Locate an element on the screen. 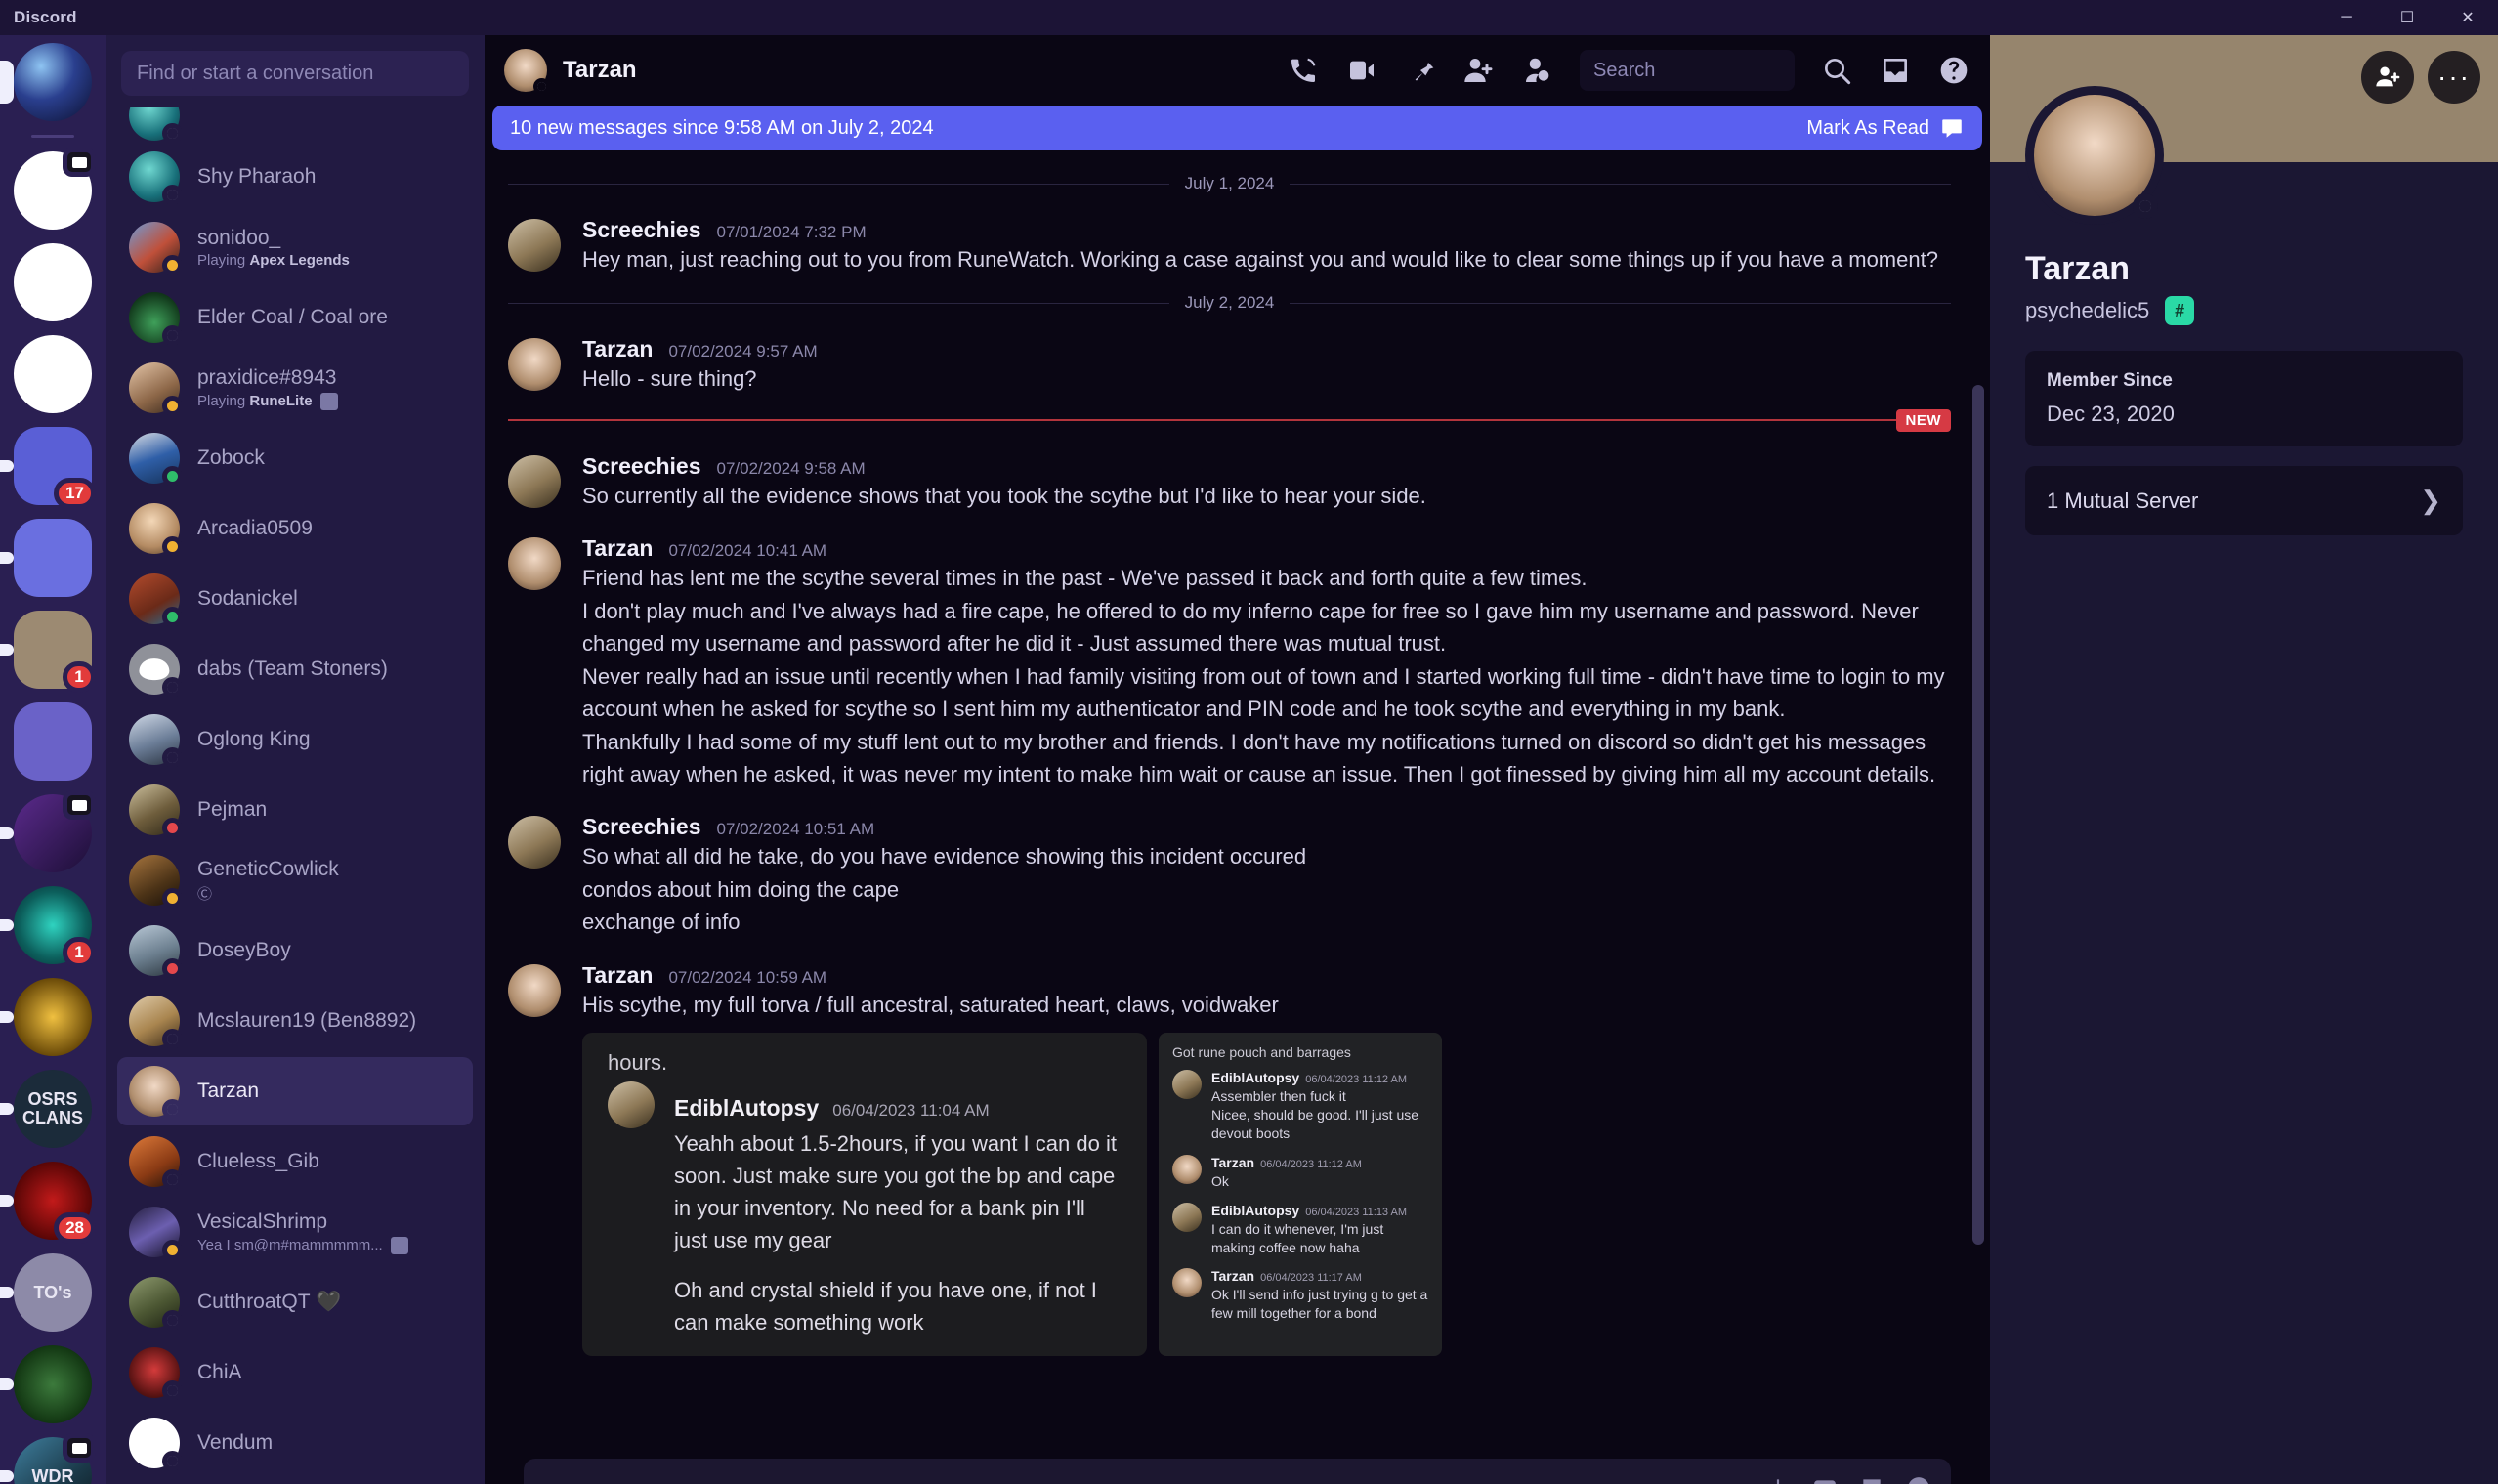 The height and width of the screenshot is (1484, 2498). guild-folder-empty is located at coordinates (53, 741).